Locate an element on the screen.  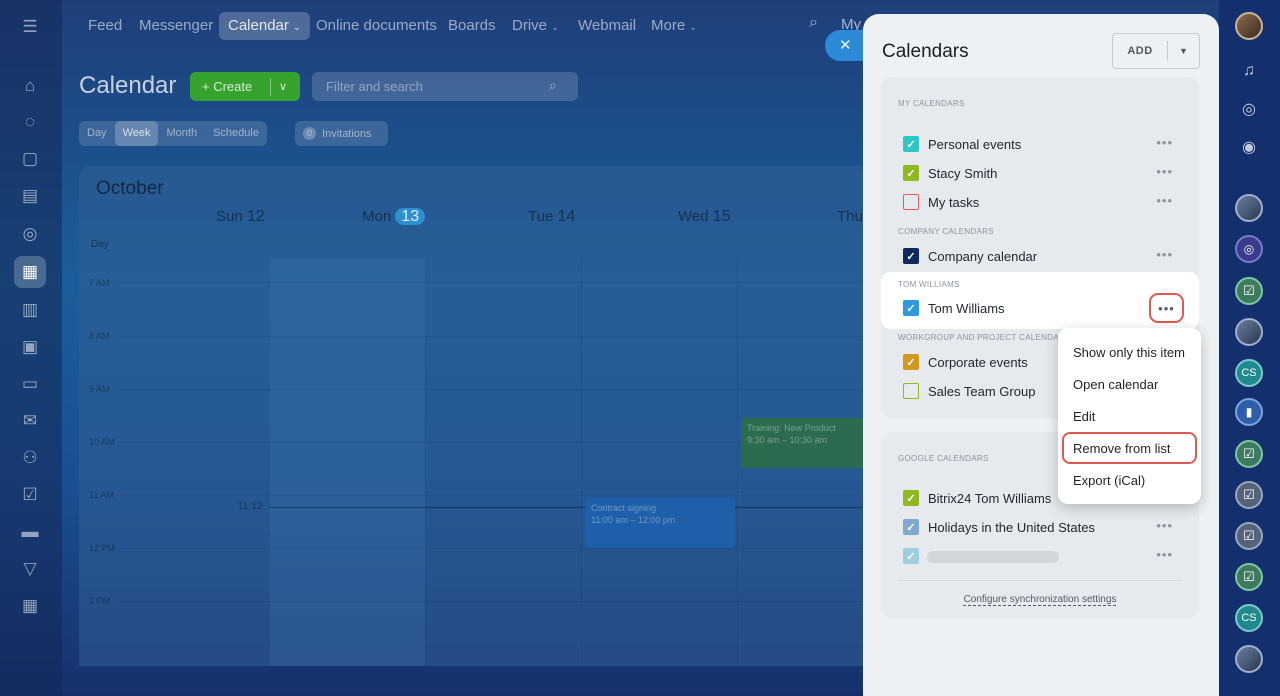
event-contract-signing: Contract signing 11:00 am – 12:00 pm is located at coordinates (660, 523).